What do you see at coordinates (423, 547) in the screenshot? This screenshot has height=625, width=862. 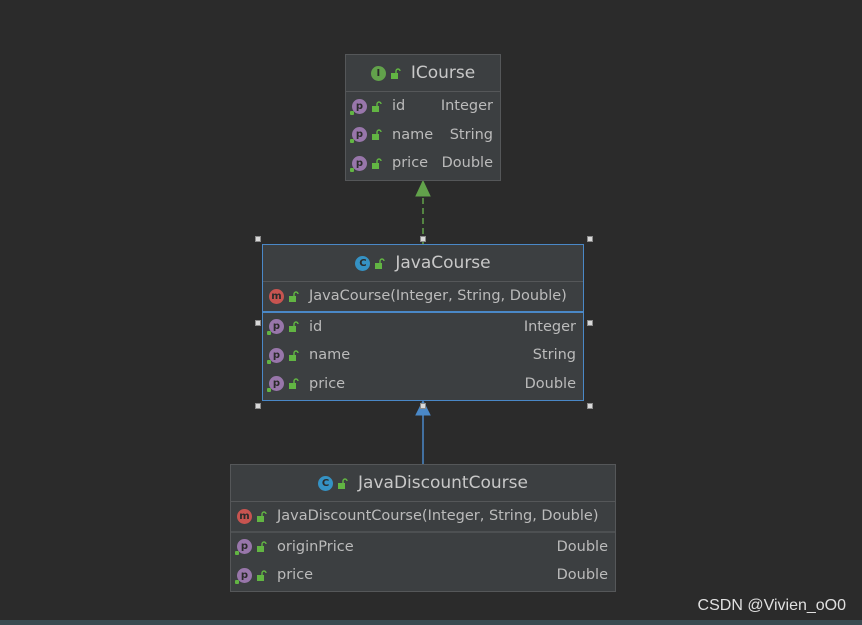 I see `field-row: p originPrice Double` at bounding box center [423, 547].